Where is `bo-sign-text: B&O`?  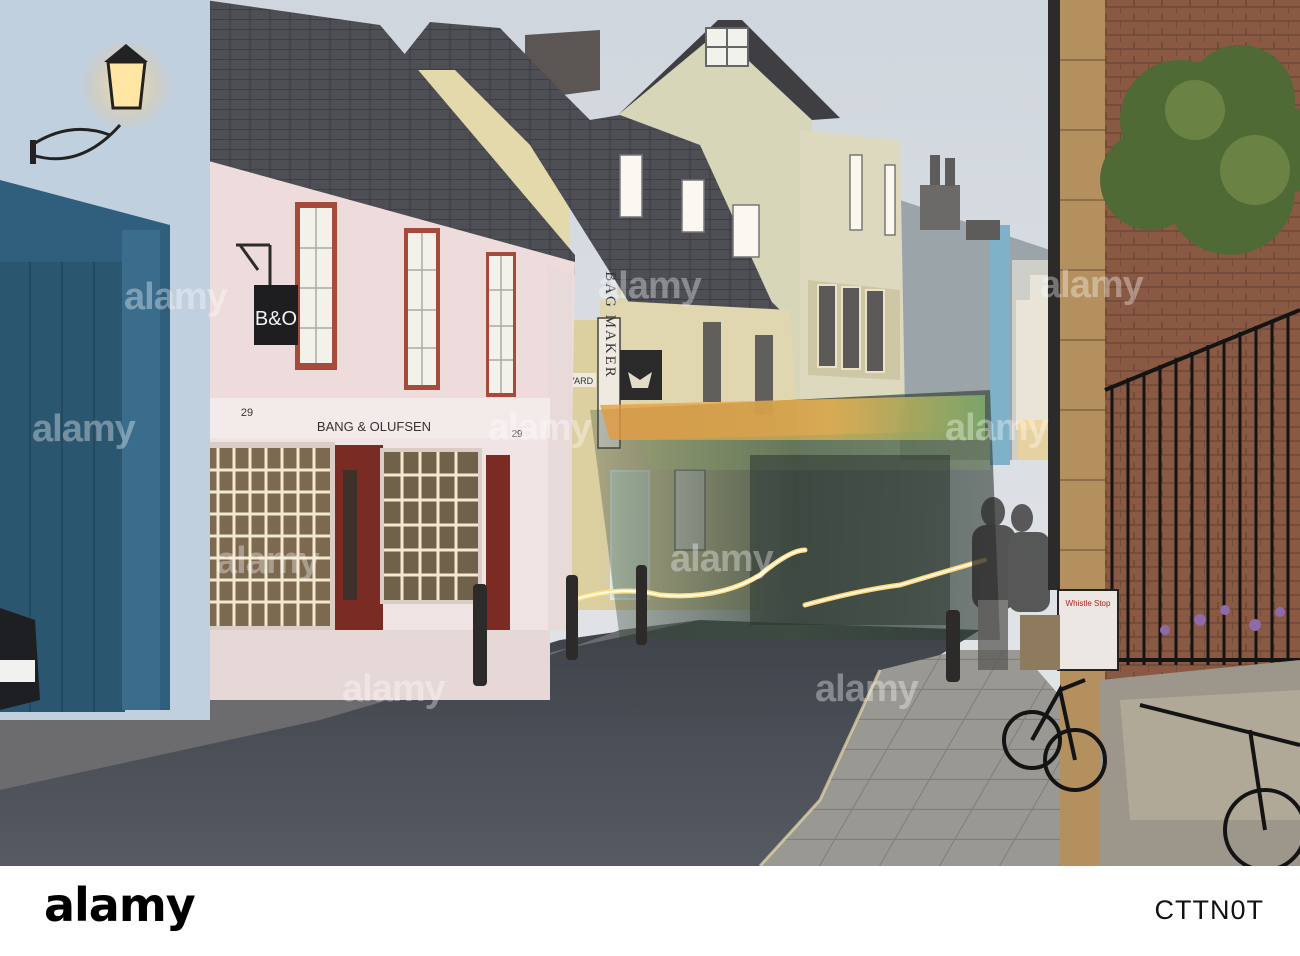 bo-sign-text: B&O is located at coordinates (276, 319).